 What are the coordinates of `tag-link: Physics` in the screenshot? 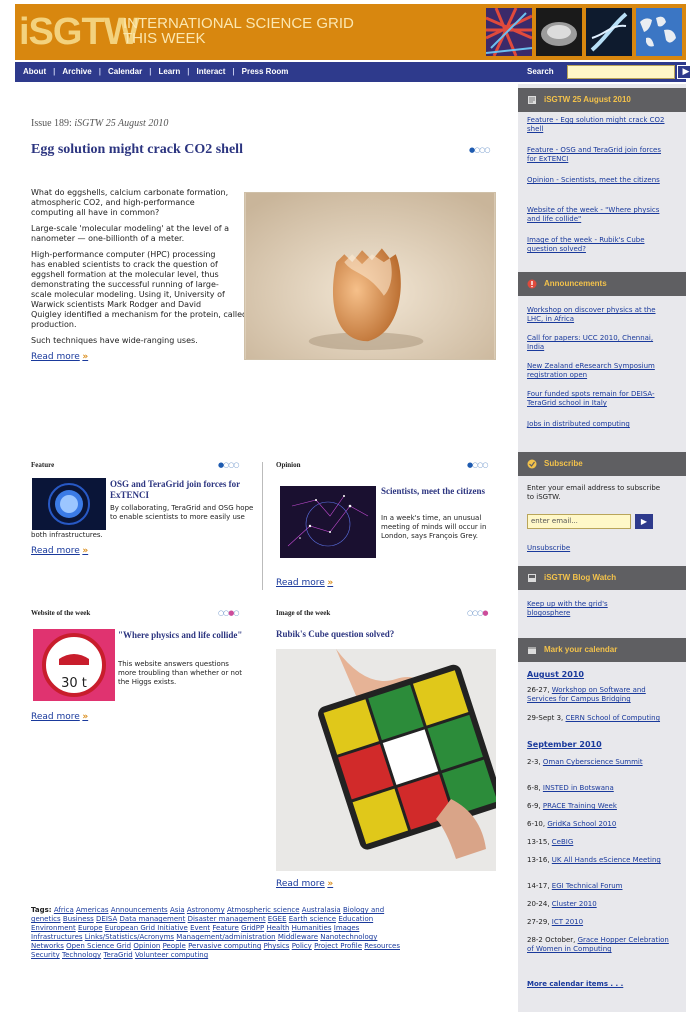 It's located at (277, 946).